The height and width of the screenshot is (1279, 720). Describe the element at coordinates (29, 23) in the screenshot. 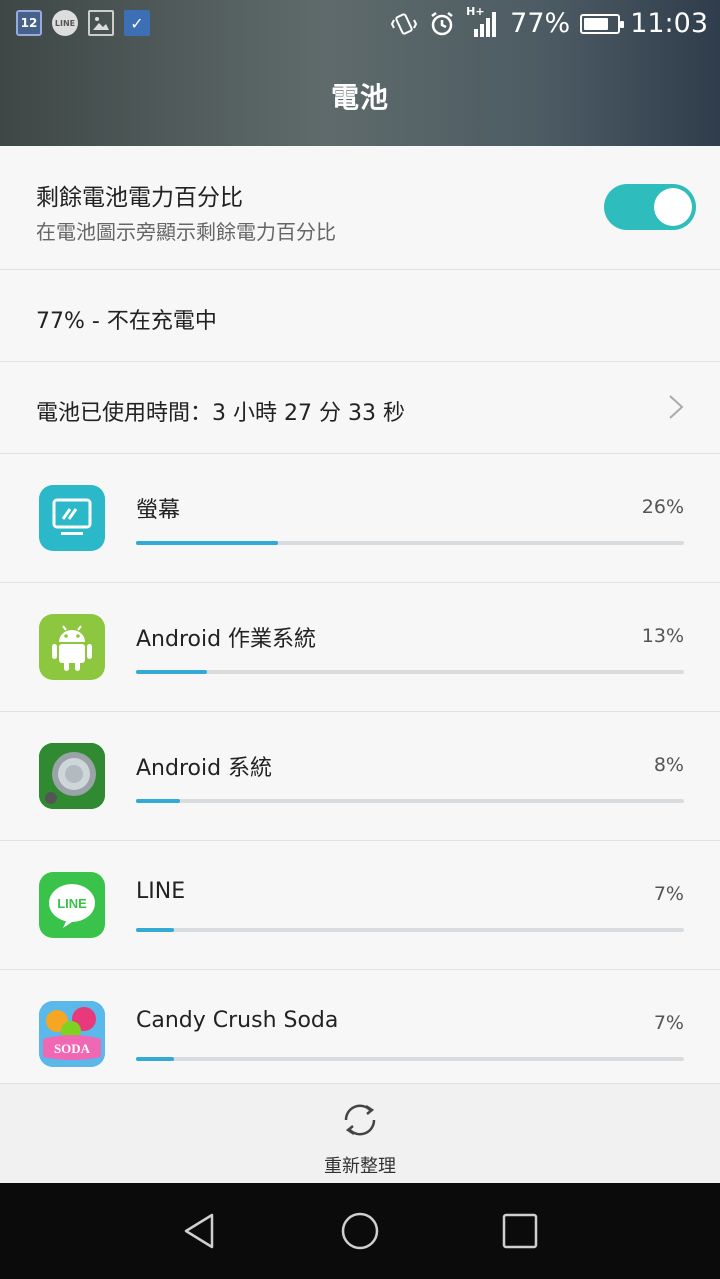

I see `calendar-icon: 12` at that location.